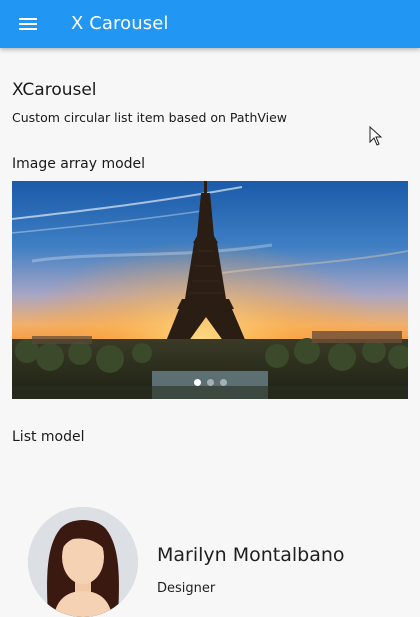 The width and height of the screenshot is (420, 617). Describe the element at coordinates (120, 23) in the screenshot. I see `app-title: X Carousel` at that location.